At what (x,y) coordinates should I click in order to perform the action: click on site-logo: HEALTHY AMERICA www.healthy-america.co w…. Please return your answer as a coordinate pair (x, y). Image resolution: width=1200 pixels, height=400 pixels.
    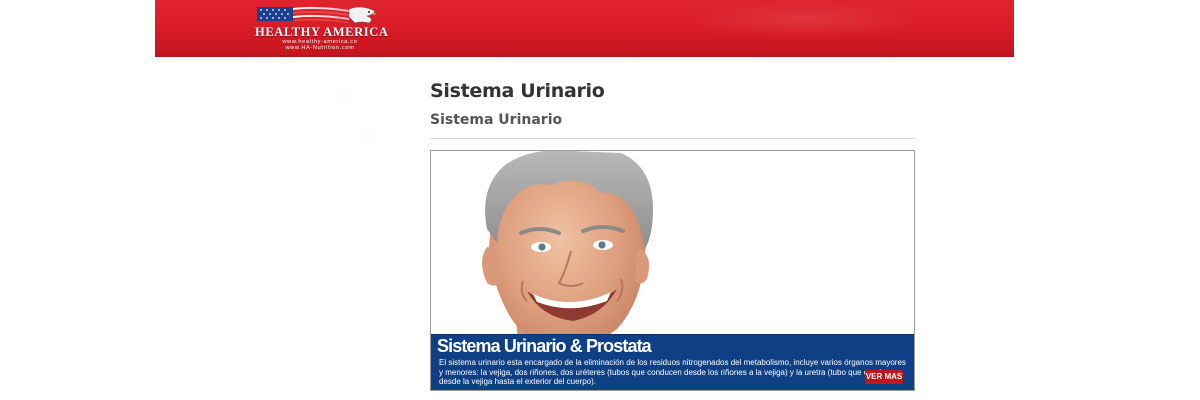
    Looking at the image, I should click on (322, 27).